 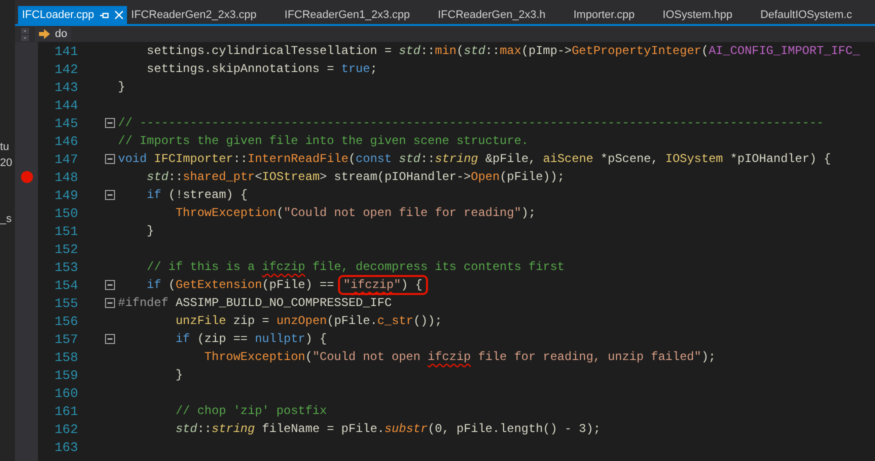 What do you see at coordinates (44, 34) in the screenshot?
I see `arrow-icon` at bounding box center [44, 34].